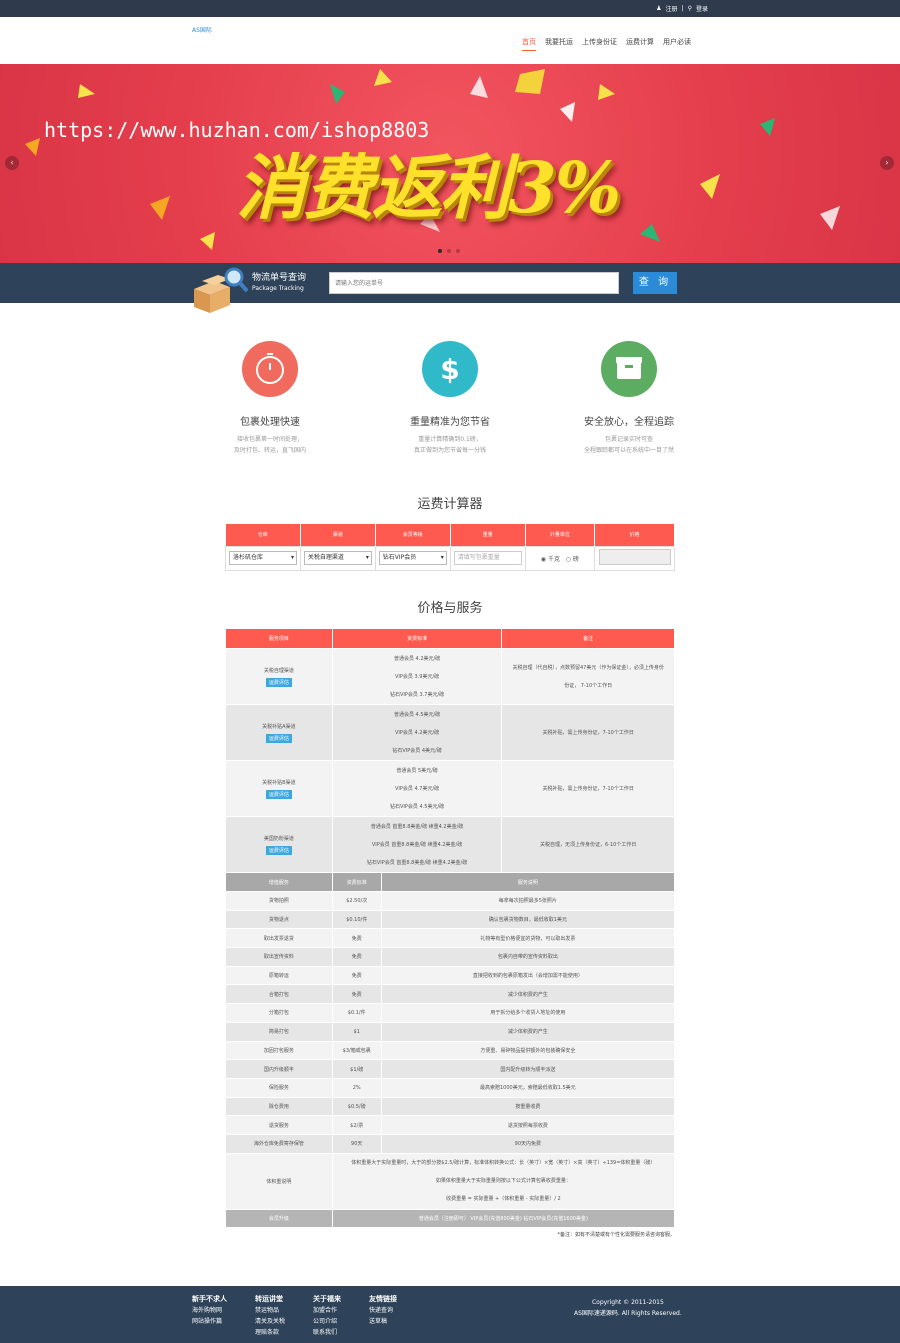 This screenshot has height=1343, width=900. What do you see at coordinates (278, 670) in the screenshot?
I see `svc-name: 关税自理渠道` at bounding box center [278, 670].